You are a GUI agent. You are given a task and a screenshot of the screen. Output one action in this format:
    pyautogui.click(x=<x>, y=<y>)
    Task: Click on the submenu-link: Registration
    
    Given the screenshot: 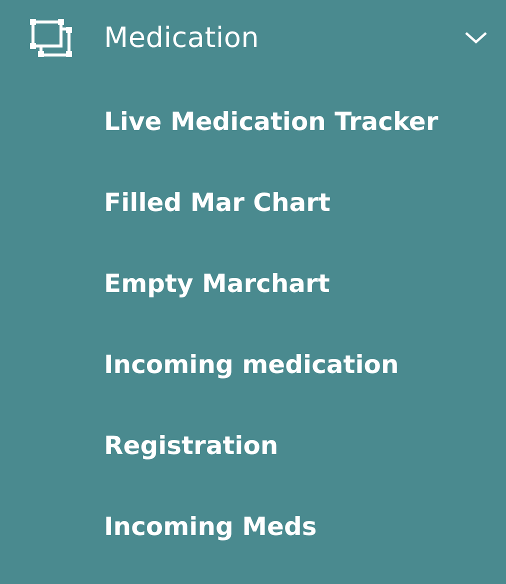 What is the action you would take?
    pyautogui.click(x=191, y=445)
    